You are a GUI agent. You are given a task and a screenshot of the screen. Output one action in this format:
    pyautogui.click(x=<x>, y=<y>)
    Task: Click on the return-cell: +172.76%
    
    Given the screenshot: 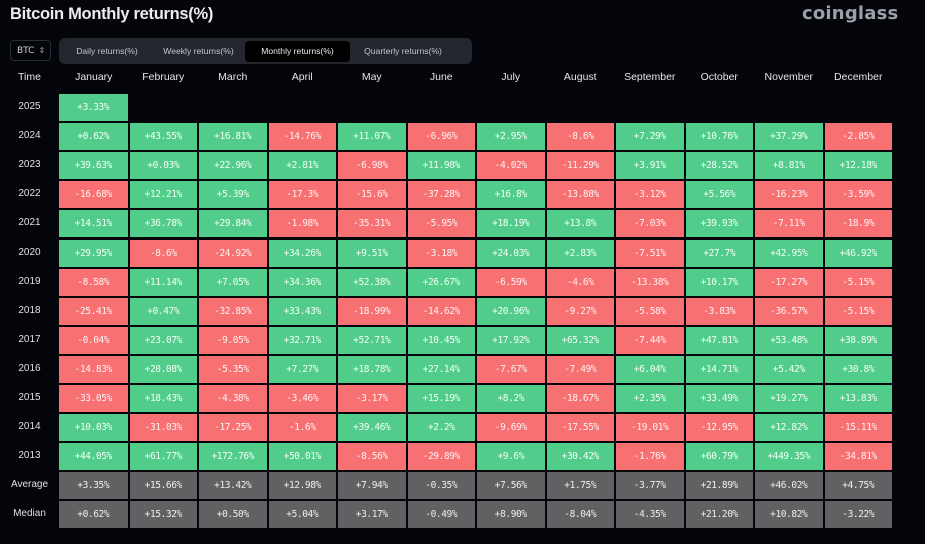 What is the action you would take?
    pyautogui.click(x=233, y=457)
    